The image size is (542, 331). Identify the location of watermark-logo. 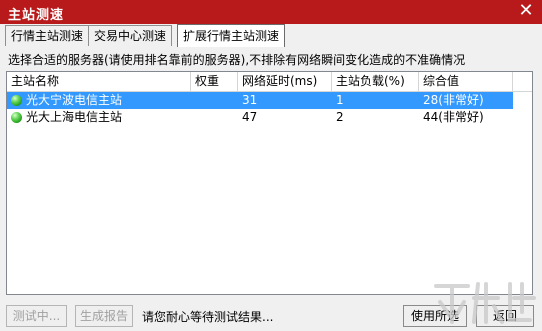
(485, 303).